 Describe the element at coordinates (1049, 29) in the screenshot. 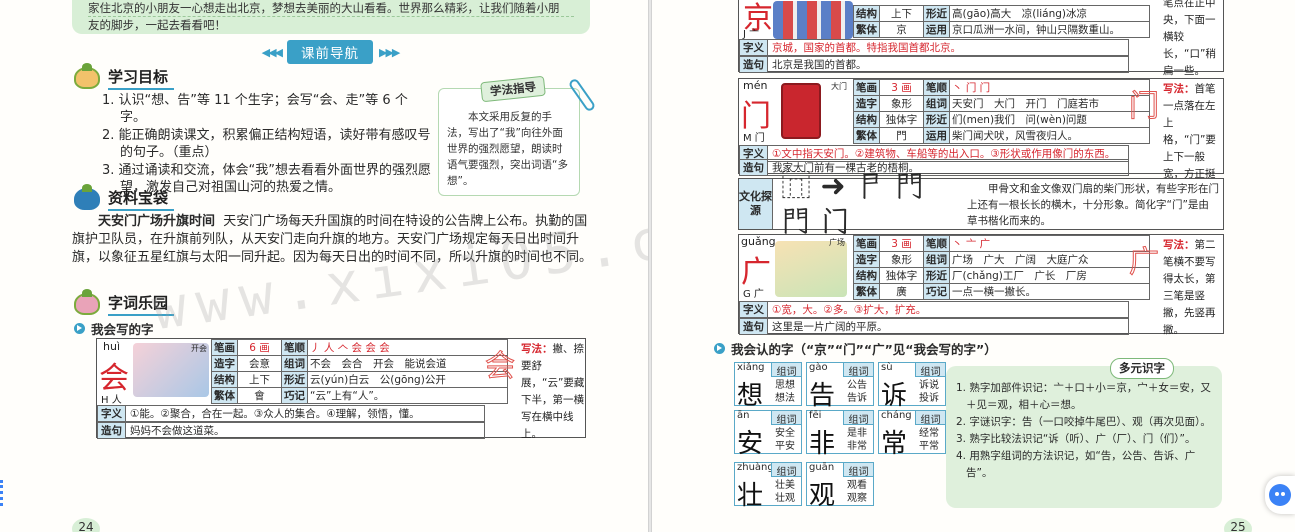

I see `cell-usage: 京口瓜洲一水间，钟山只隔数重山。` at that location.